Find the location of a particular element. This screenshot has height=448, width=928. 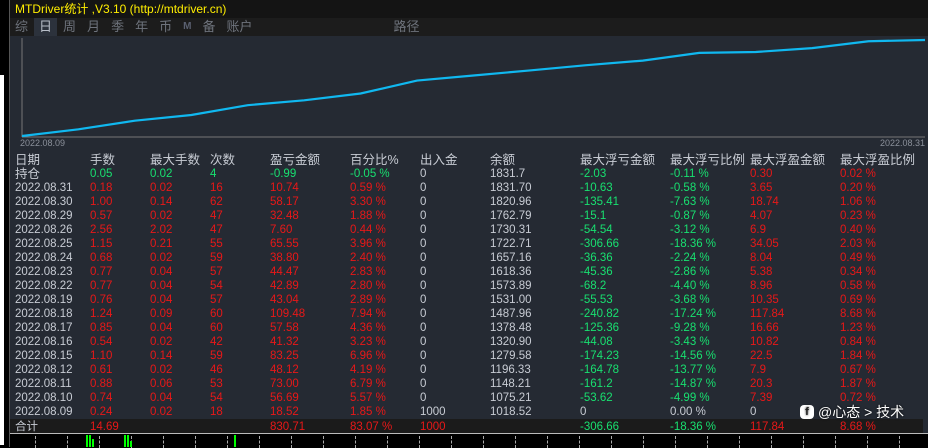

tab-5: 年 is located at coordinates (141, 27).